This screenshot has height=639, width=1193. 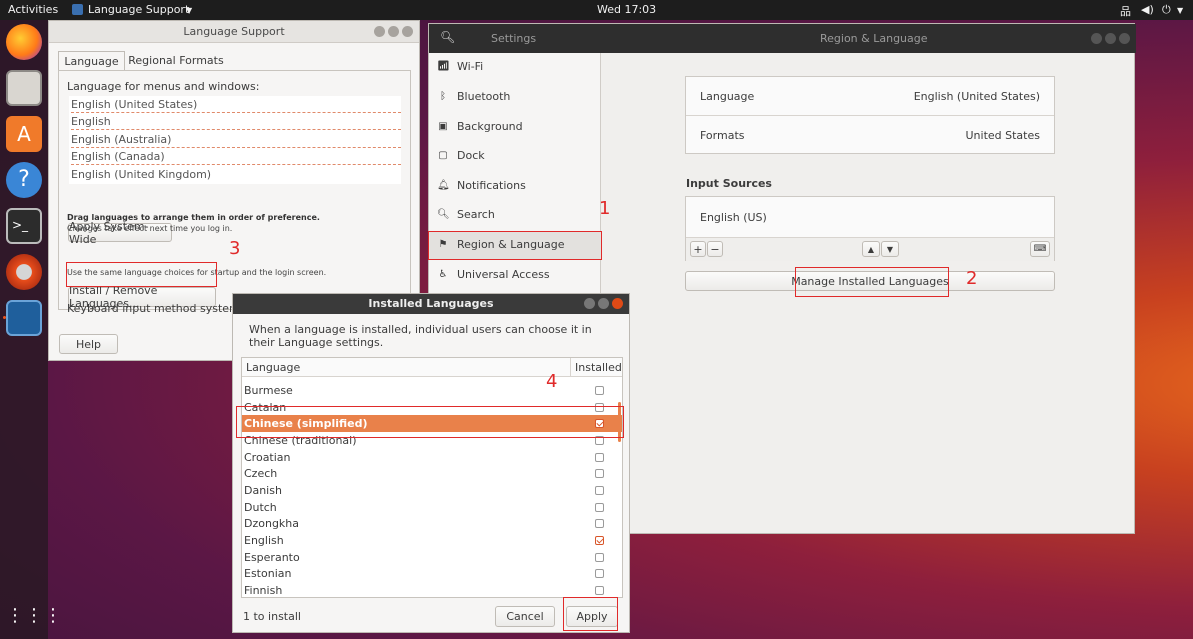 I want to click on menus-label: Language for menus and windows:, so click(x=163, y=86).